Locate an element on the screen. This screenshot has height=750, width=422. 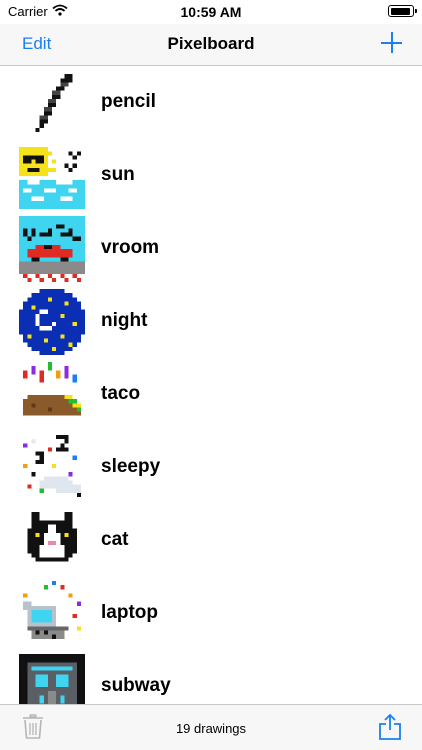
share-icon is located at coordinates (390, 727).